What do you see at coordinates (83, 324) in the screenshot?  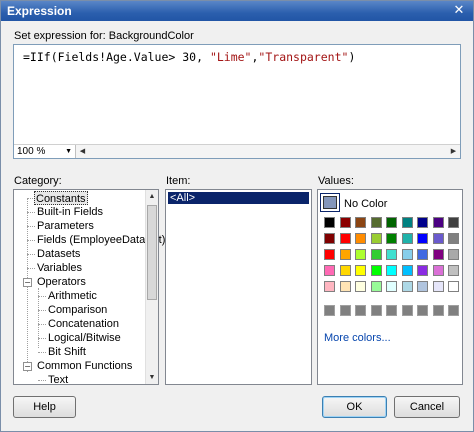 I see `tree-item-concatenation: Concatenation` at bounding box center [83, 324].